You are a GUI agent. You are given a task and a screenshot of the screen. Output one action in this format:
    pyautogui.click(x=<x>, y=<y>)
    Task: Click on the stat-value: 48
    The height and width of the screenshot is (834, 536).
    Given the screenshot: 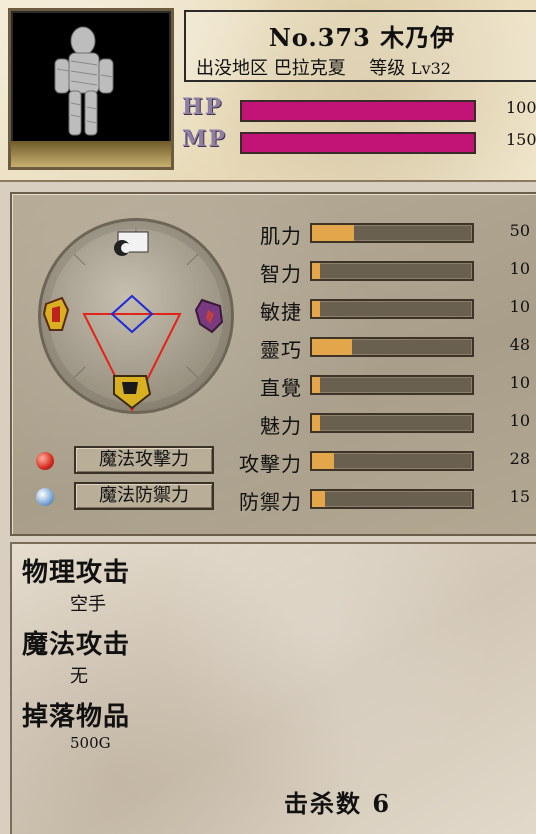 What is the action you would take?
    pyautogui.click(x=519, y=344)
    